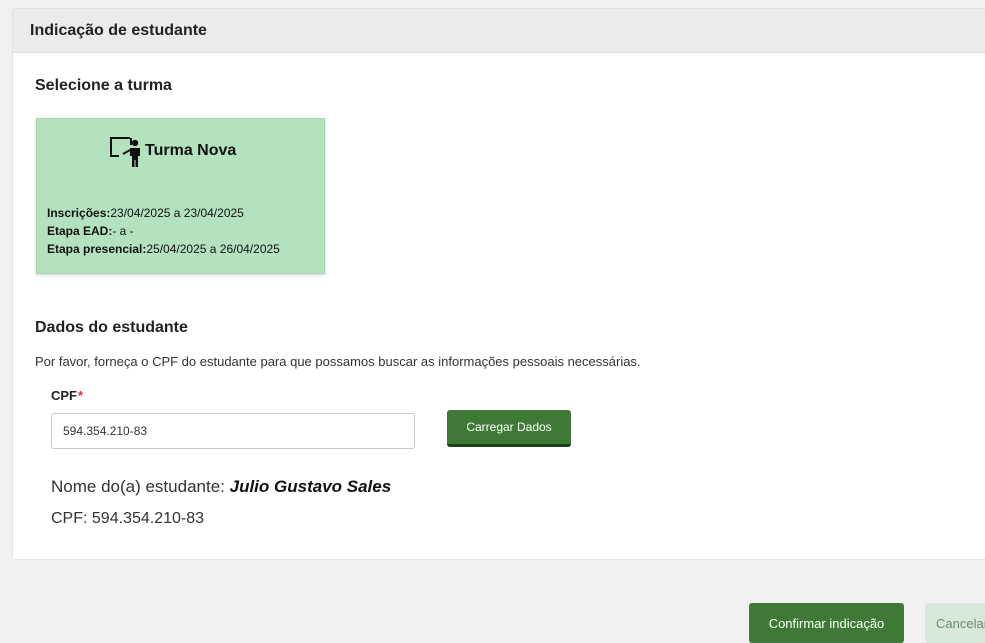  What do you see at coordinates (955, 623) in the screenshot?
I see `cancel-button: Cancelar` at bounding box center [955, 623].